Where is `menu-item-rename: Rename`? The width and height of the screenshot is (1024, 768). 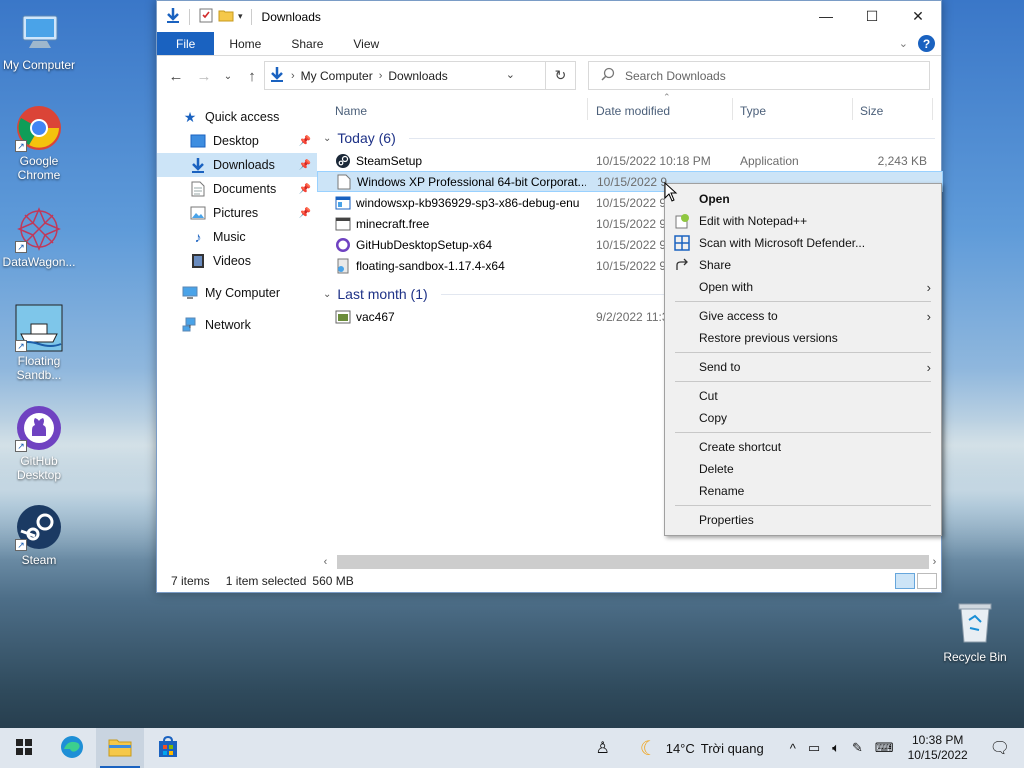
menu-item-rename: Rename is located at coordinates (803, 491).